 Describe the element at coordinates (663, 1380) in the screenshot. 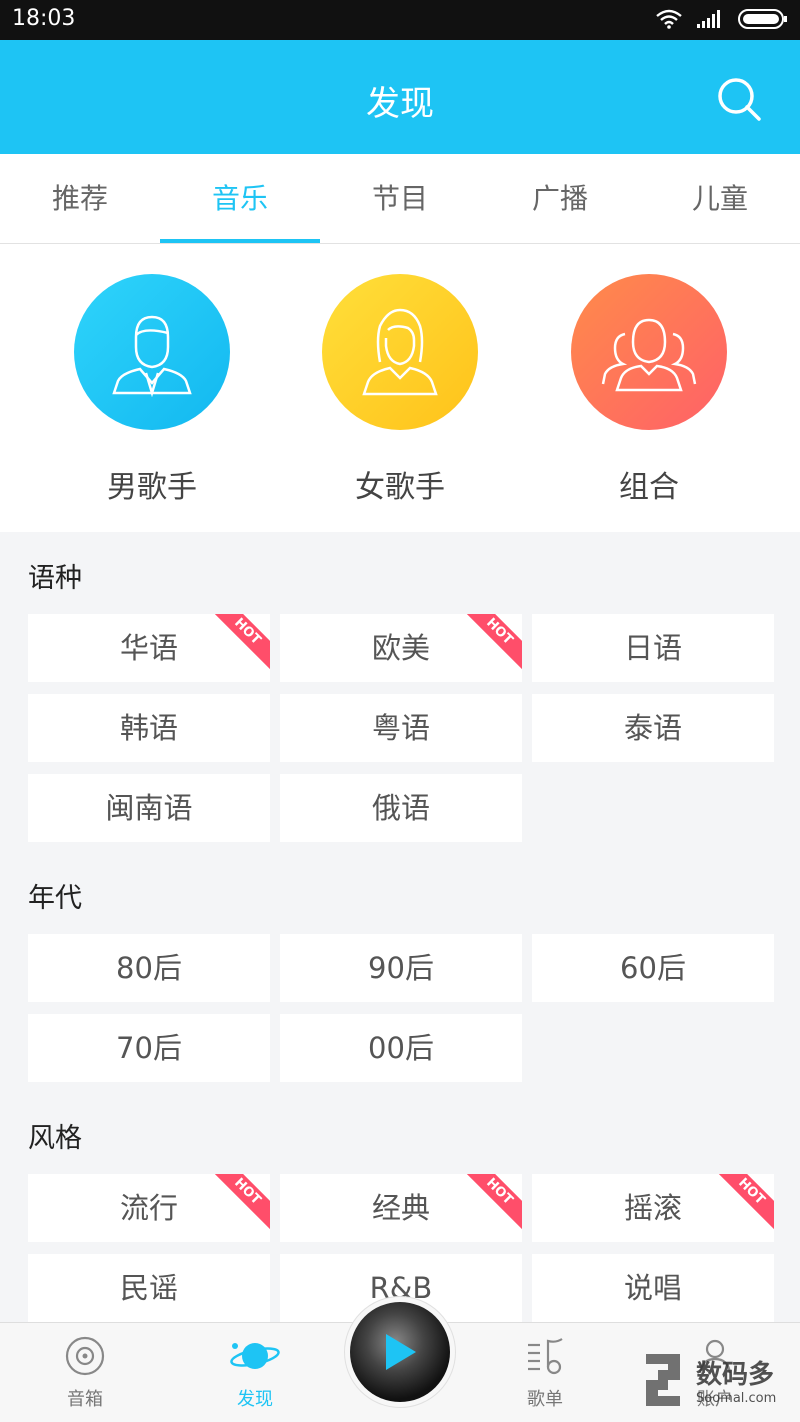

I see `soomal-logo-icon` at that location.